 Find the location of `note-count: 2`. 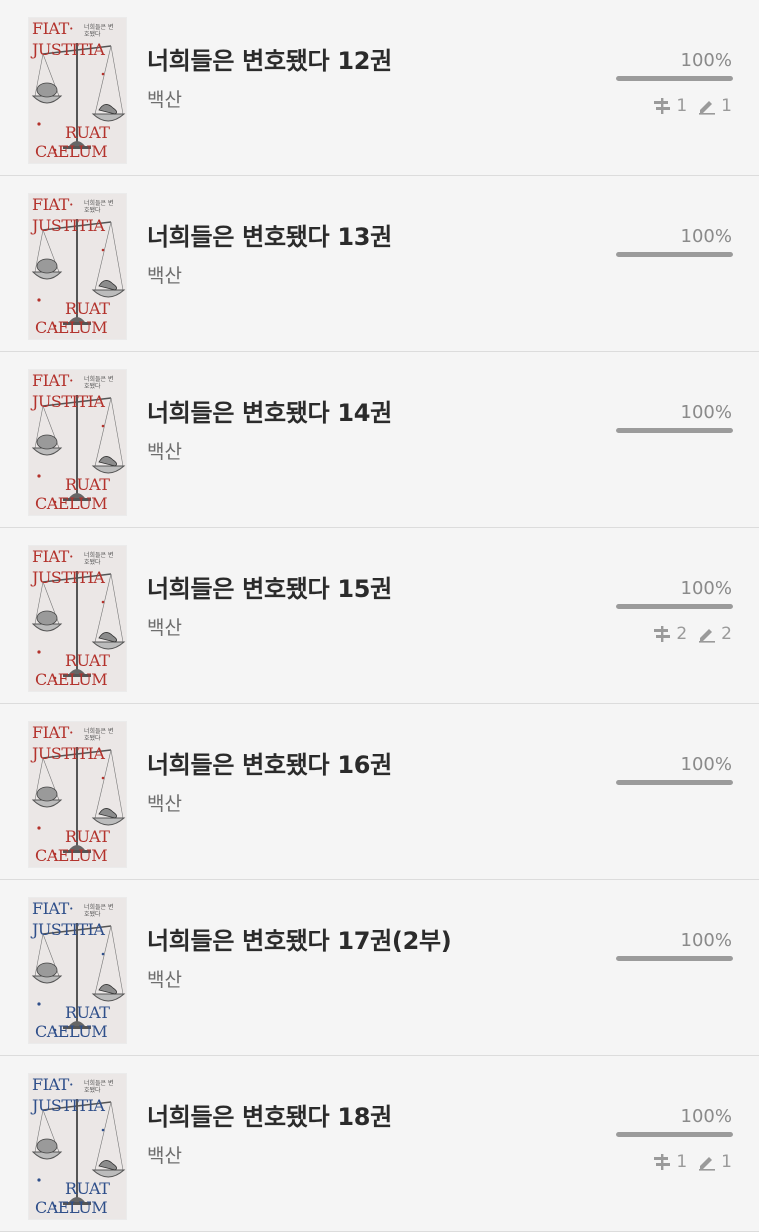

note-count: 2 is located at coordinates (726, 634).